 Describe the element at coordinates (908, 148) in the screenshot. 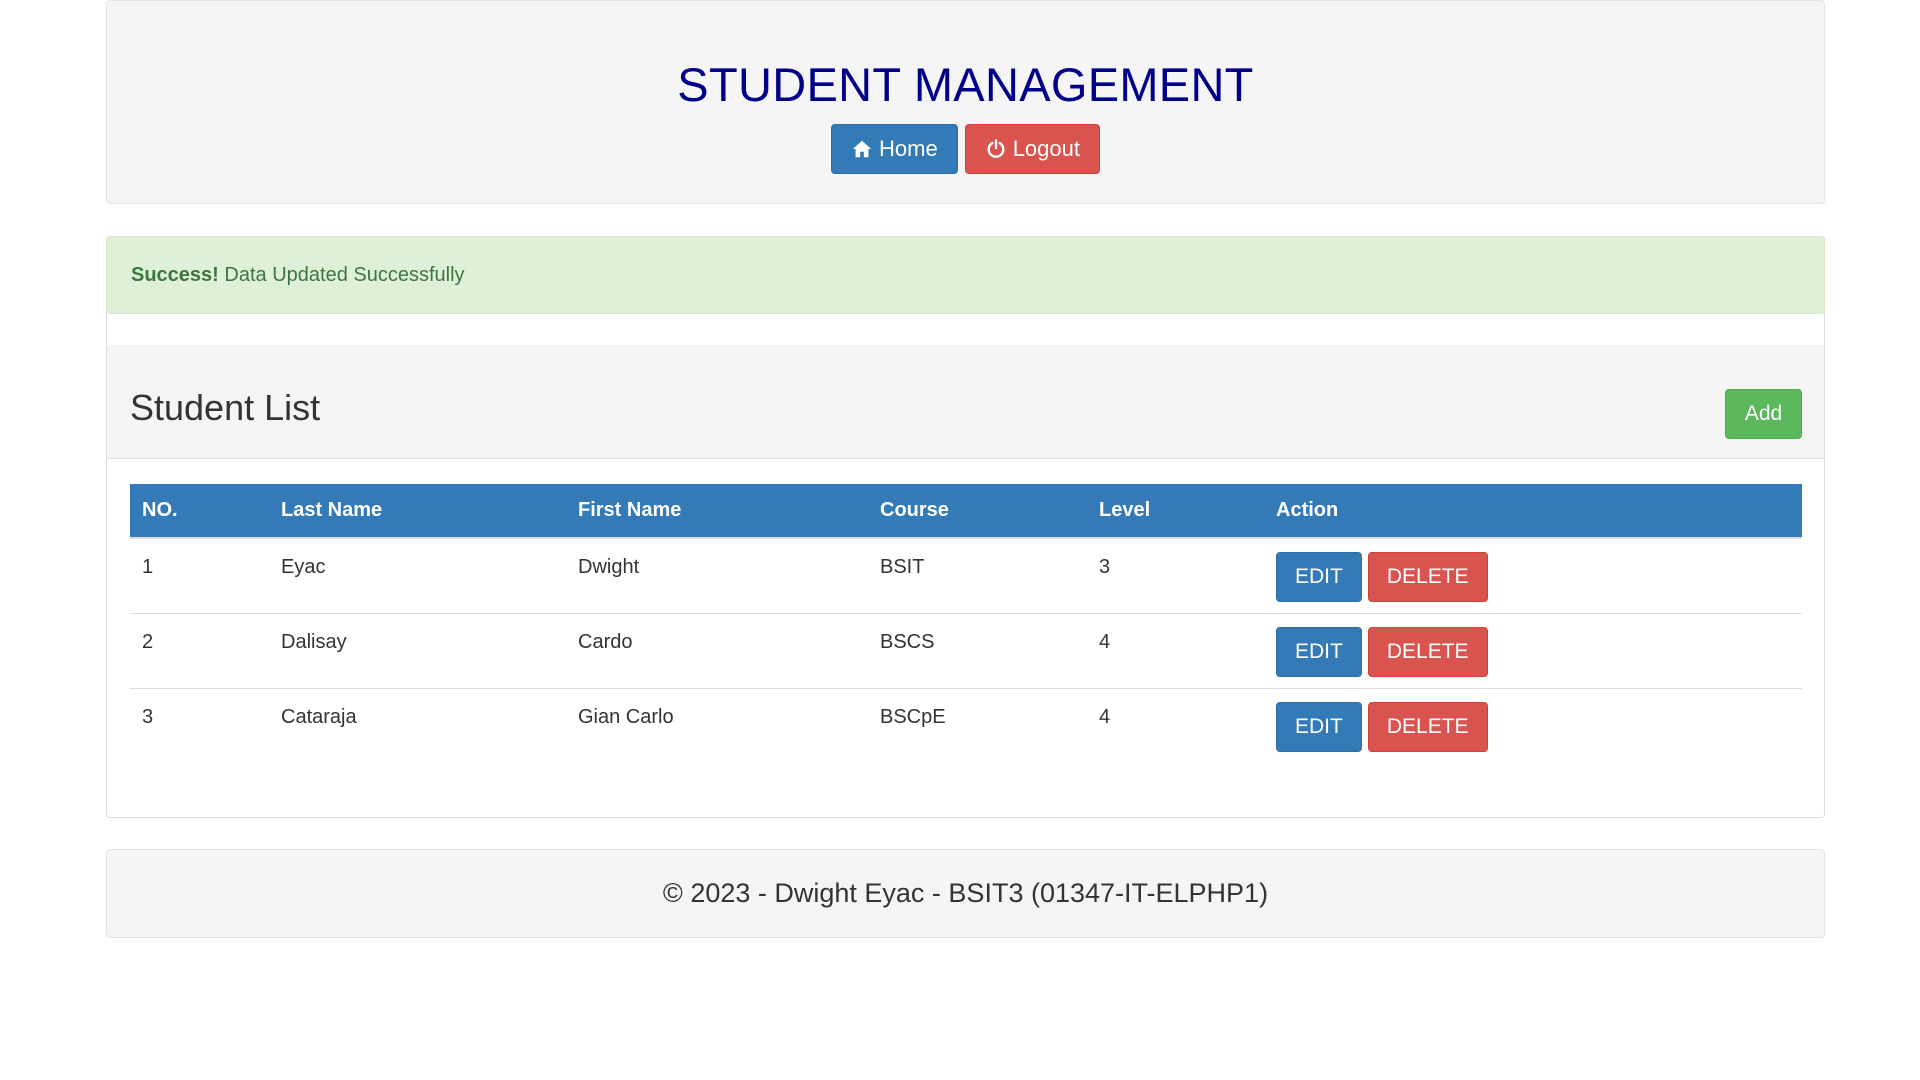

I see `home-label: Home` at that location.